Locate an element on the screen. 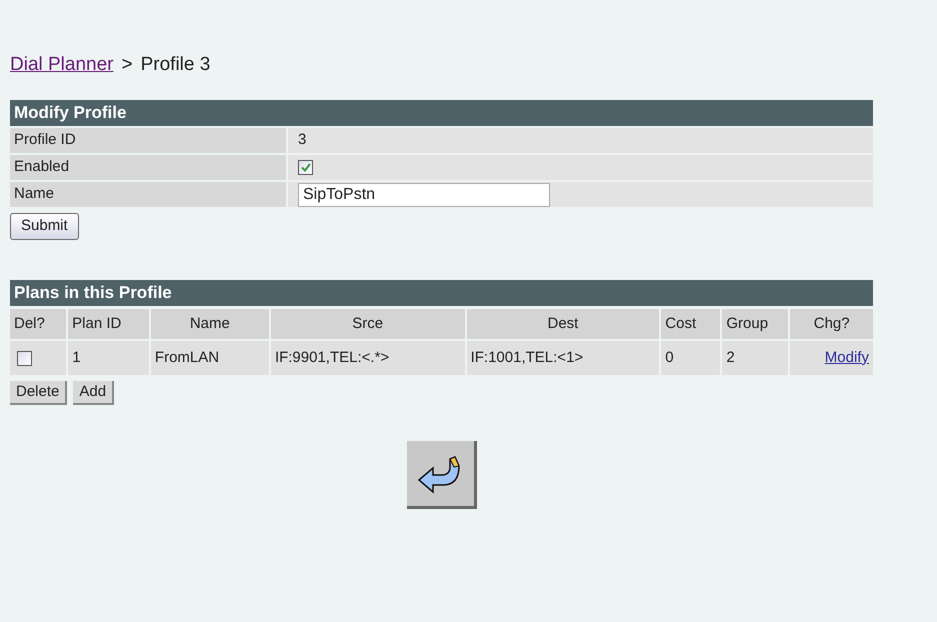 This screenshot has width=937, height=622. action-button: Add is located at coordinates (93, 393).